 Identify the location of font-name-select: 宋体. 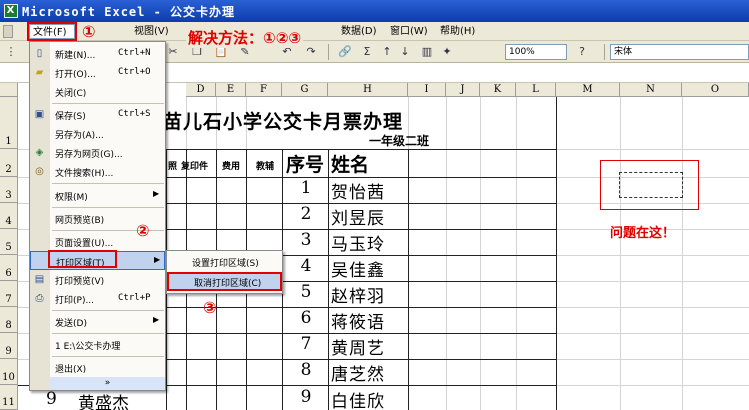
(679, 52).